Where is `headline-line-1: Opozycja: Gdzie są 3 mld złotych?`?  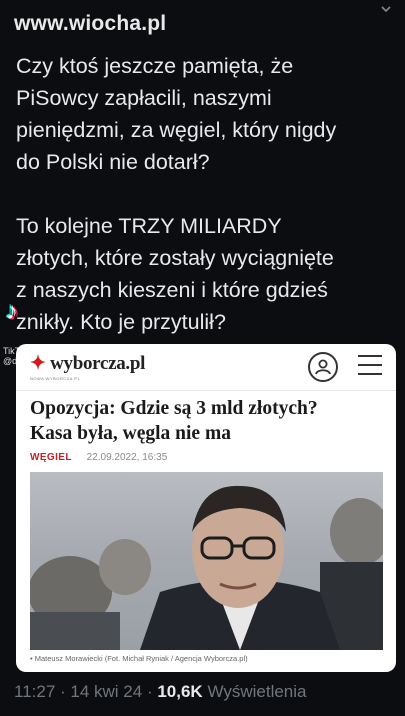 headline-line-1: Opozycja: Gdzie są 3 mld złotych? is located at coordinates (174, 408).